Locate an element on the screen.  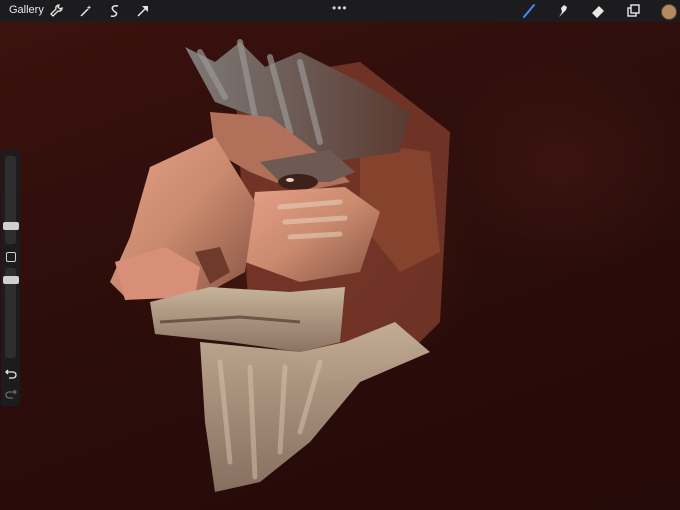
top-toolbar: Gallery ••• is located at coordinates (340, 11).